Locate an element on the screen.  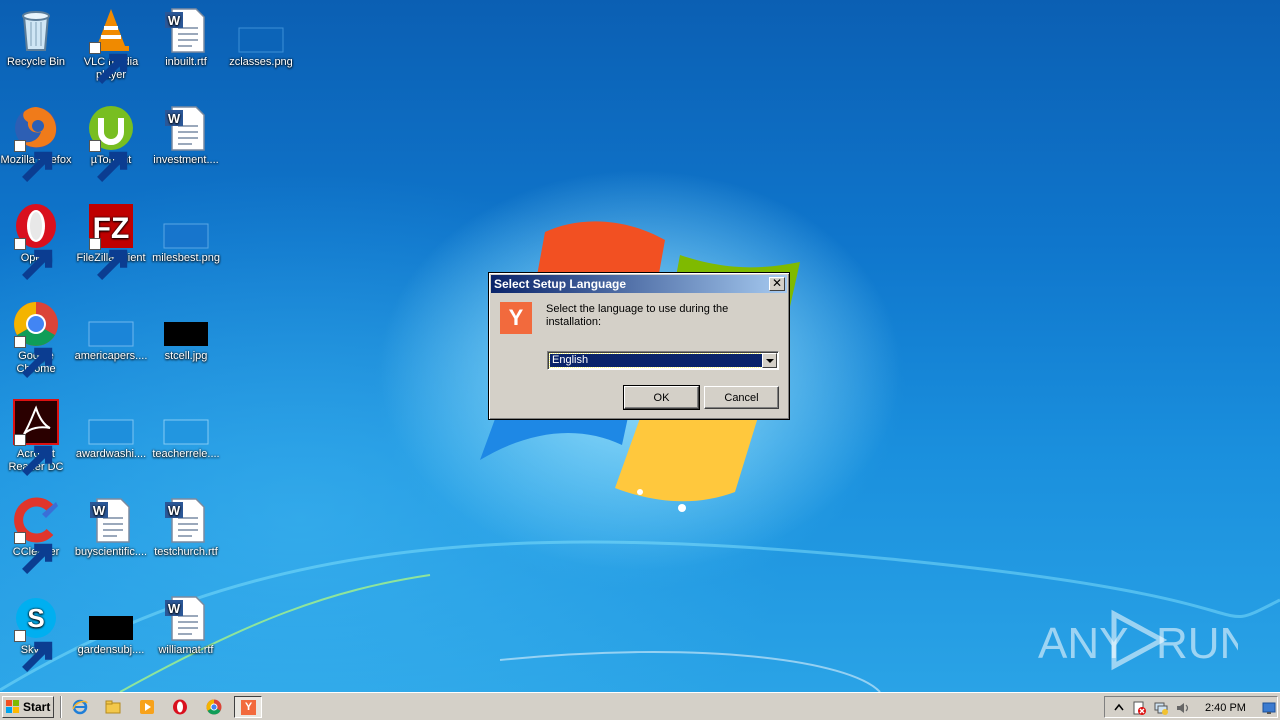
start-button: Start is located at coordinates (28, 707).